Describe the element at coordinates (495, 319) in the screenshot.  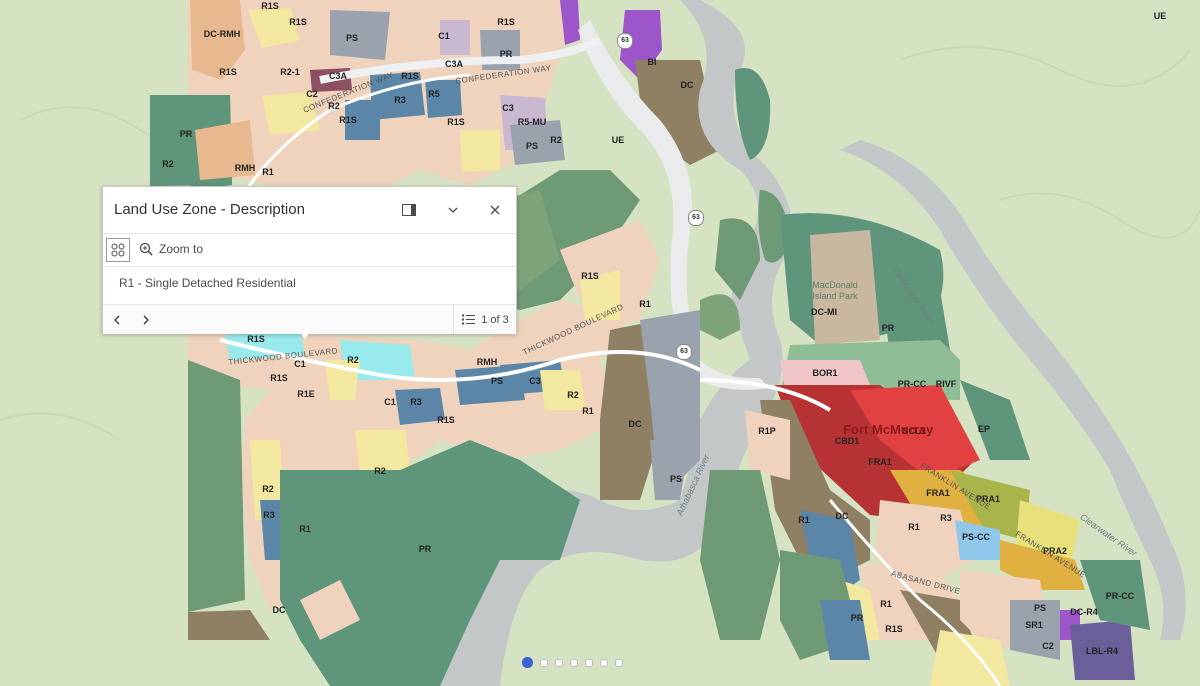
I see `pager-label: 1 of 3` at that location.